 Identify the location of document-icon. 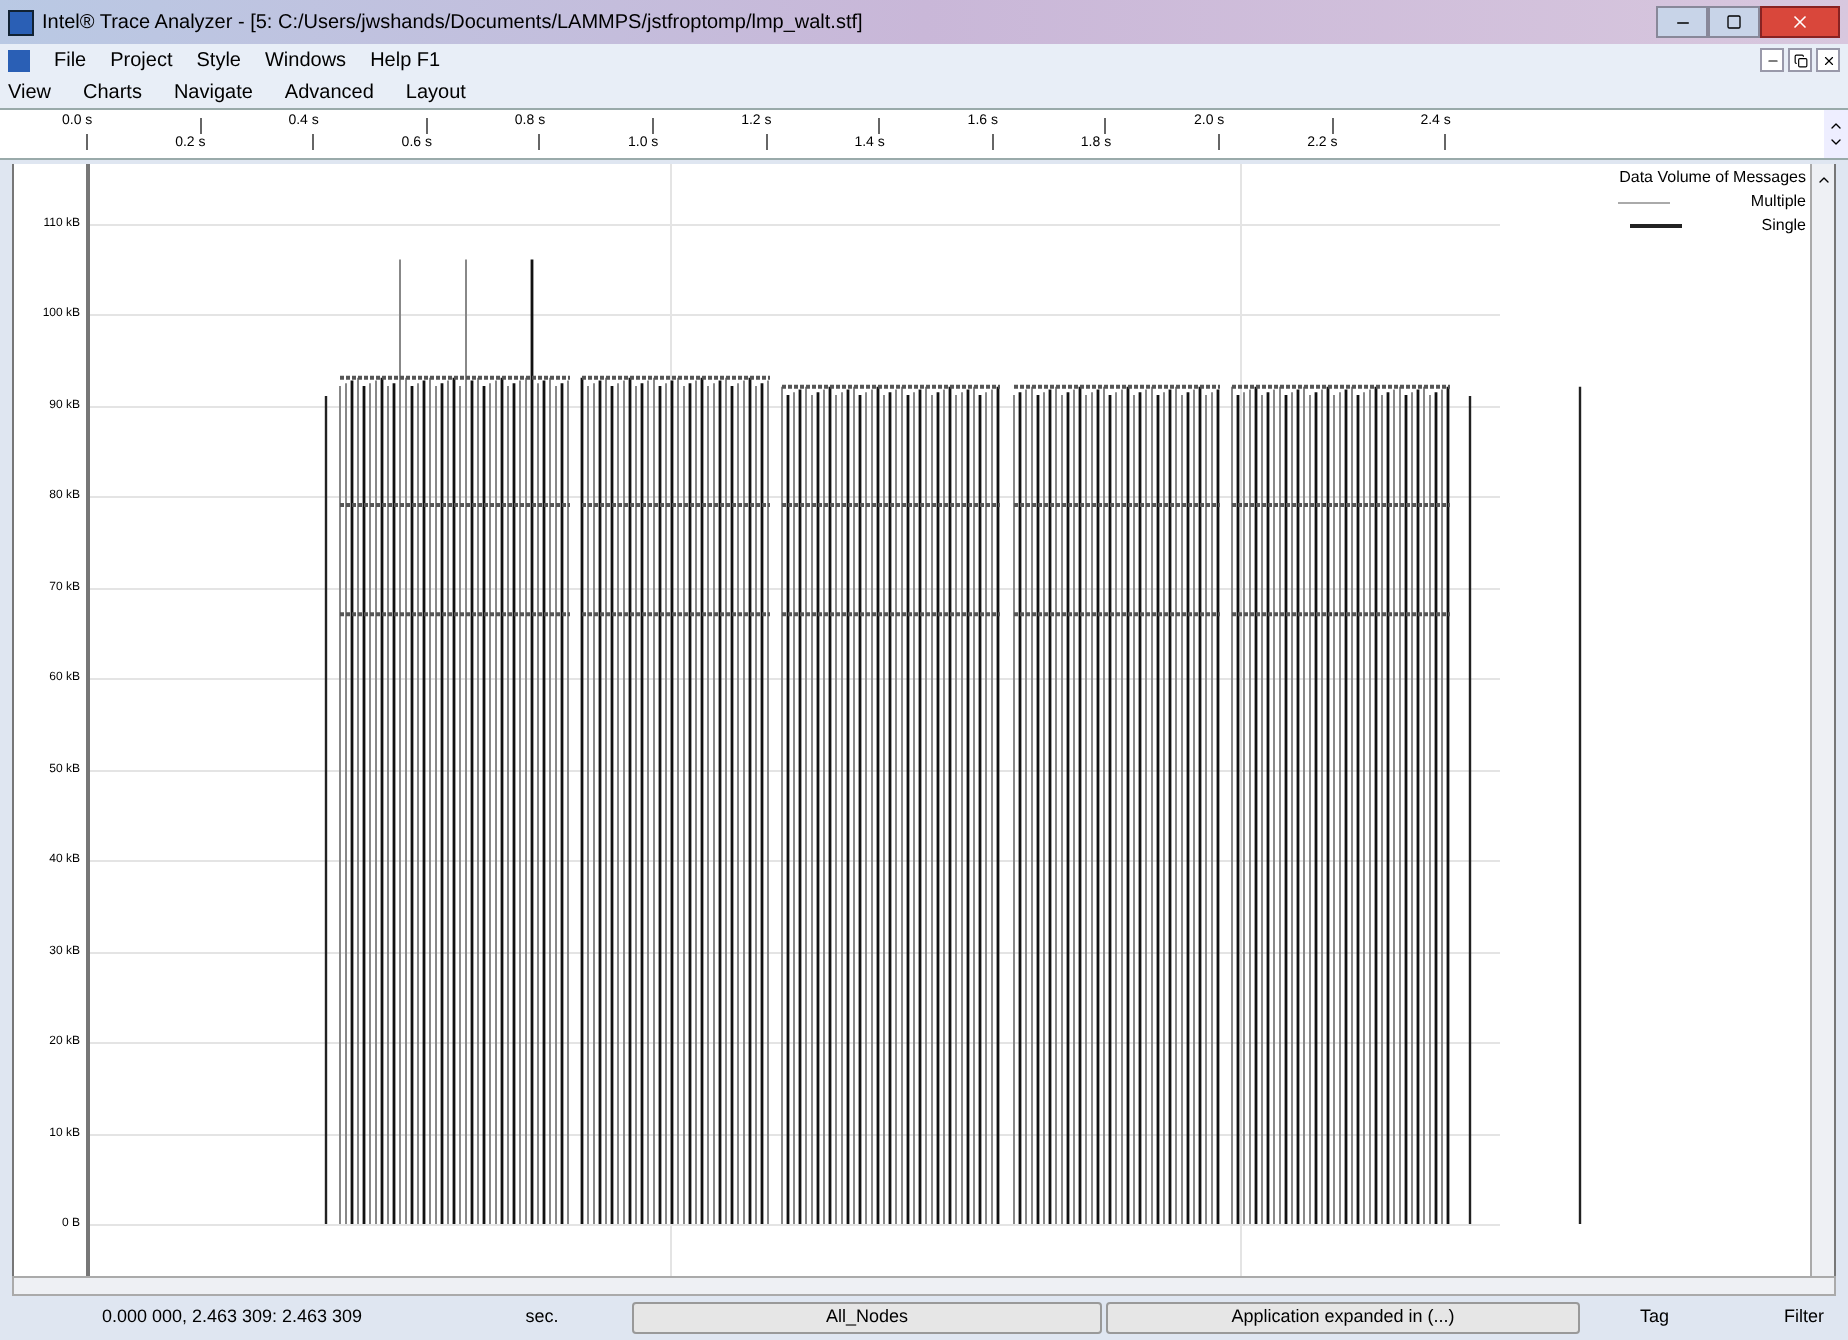
(19, 60).